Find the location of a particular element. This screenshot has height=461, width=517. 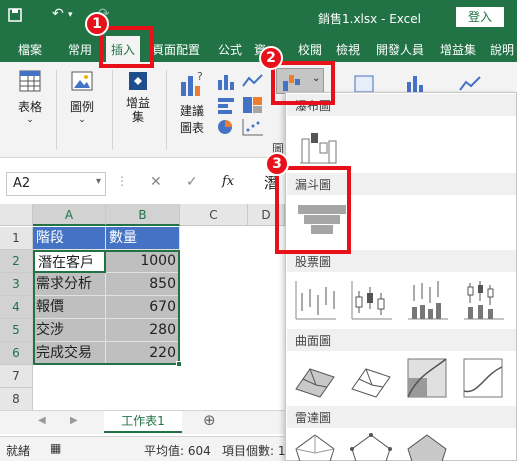

column-header-a: A is located at coordinates (69, 215).